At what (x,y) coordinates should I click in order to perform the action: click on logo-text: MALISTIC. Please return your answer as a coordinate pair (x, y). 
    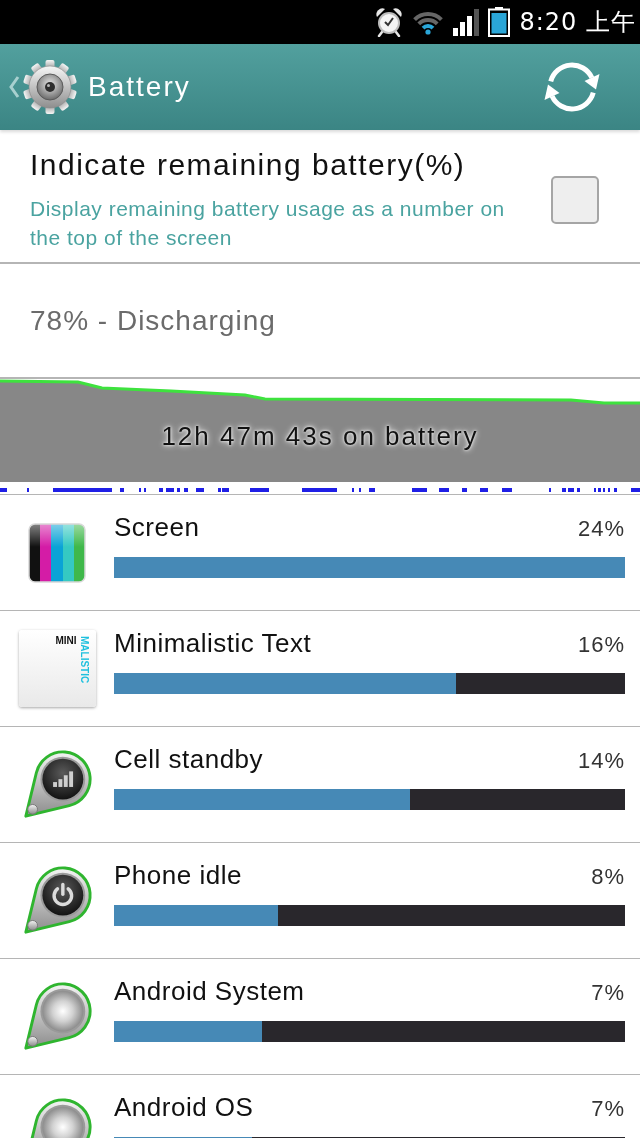
    Looking at the image, I should click on (83, 660).